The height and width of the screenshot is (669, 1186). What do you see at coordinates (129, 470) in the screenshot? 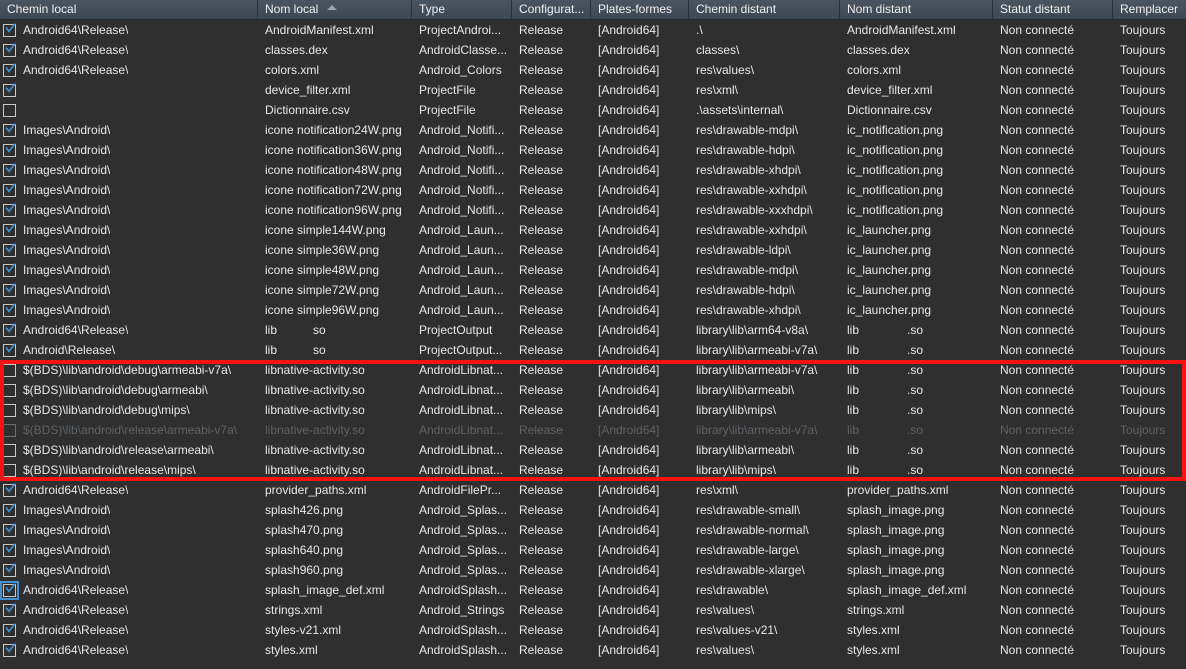
I see `cell-chemin_local: $(BDS)\lib\android\release\mips\` at bounding box center [129, 470].